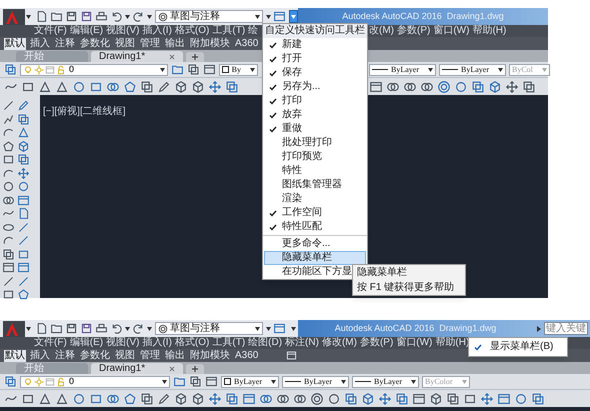 This screenshot has width=590, height=411. I want to click on redo-icon, so click(138, 16).